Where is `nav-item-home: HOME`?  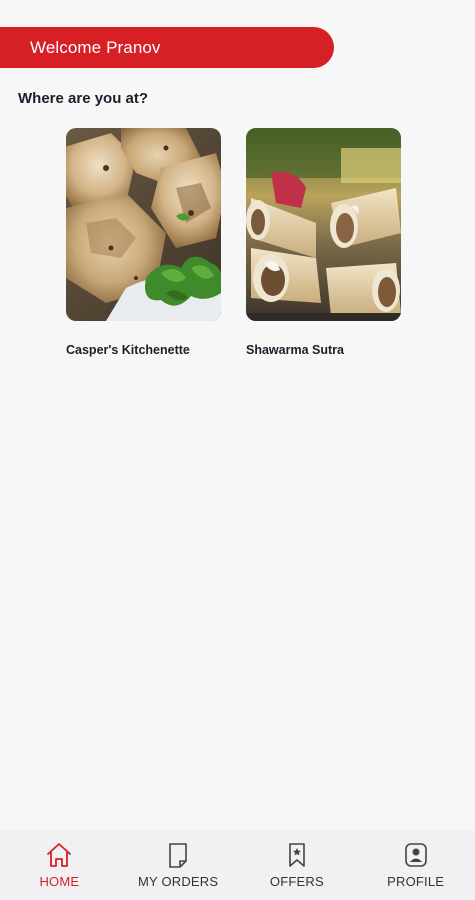 nav-item-home: HOME is located at coordinates (59, 865).